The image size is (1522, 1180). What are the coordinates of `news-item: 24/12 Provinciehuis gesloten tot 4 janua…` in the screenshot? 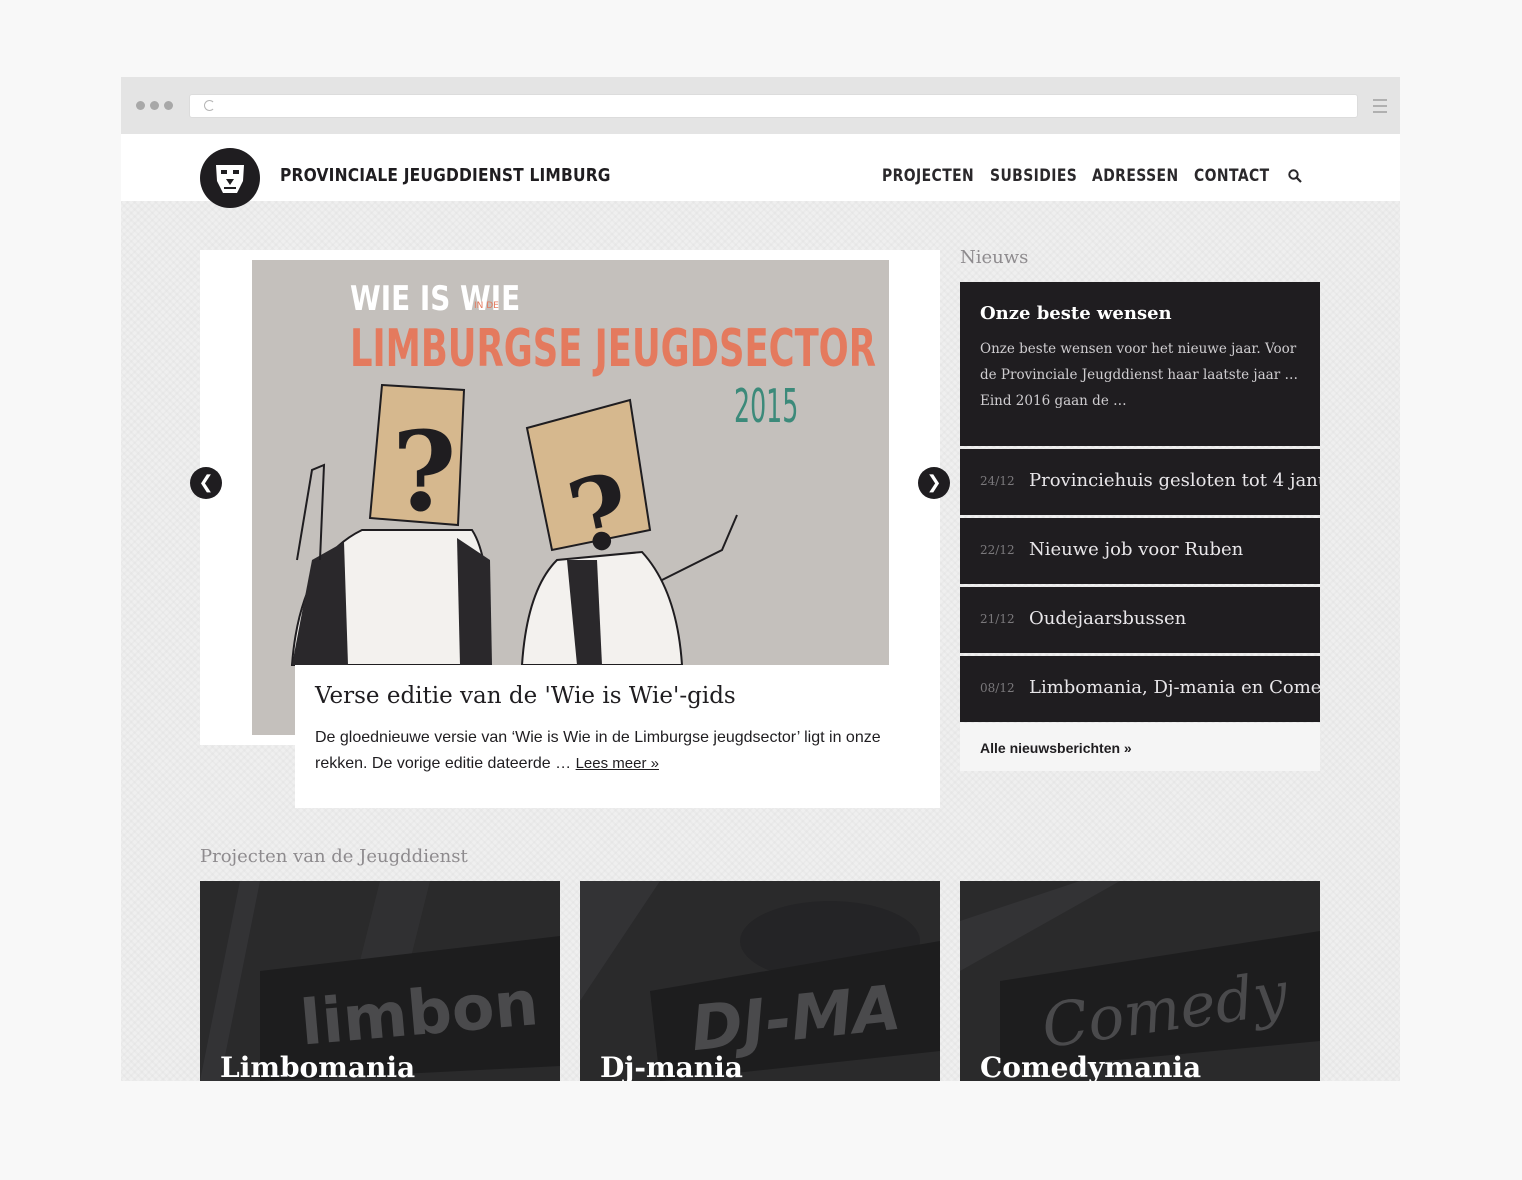 It's located at (1140, 482).